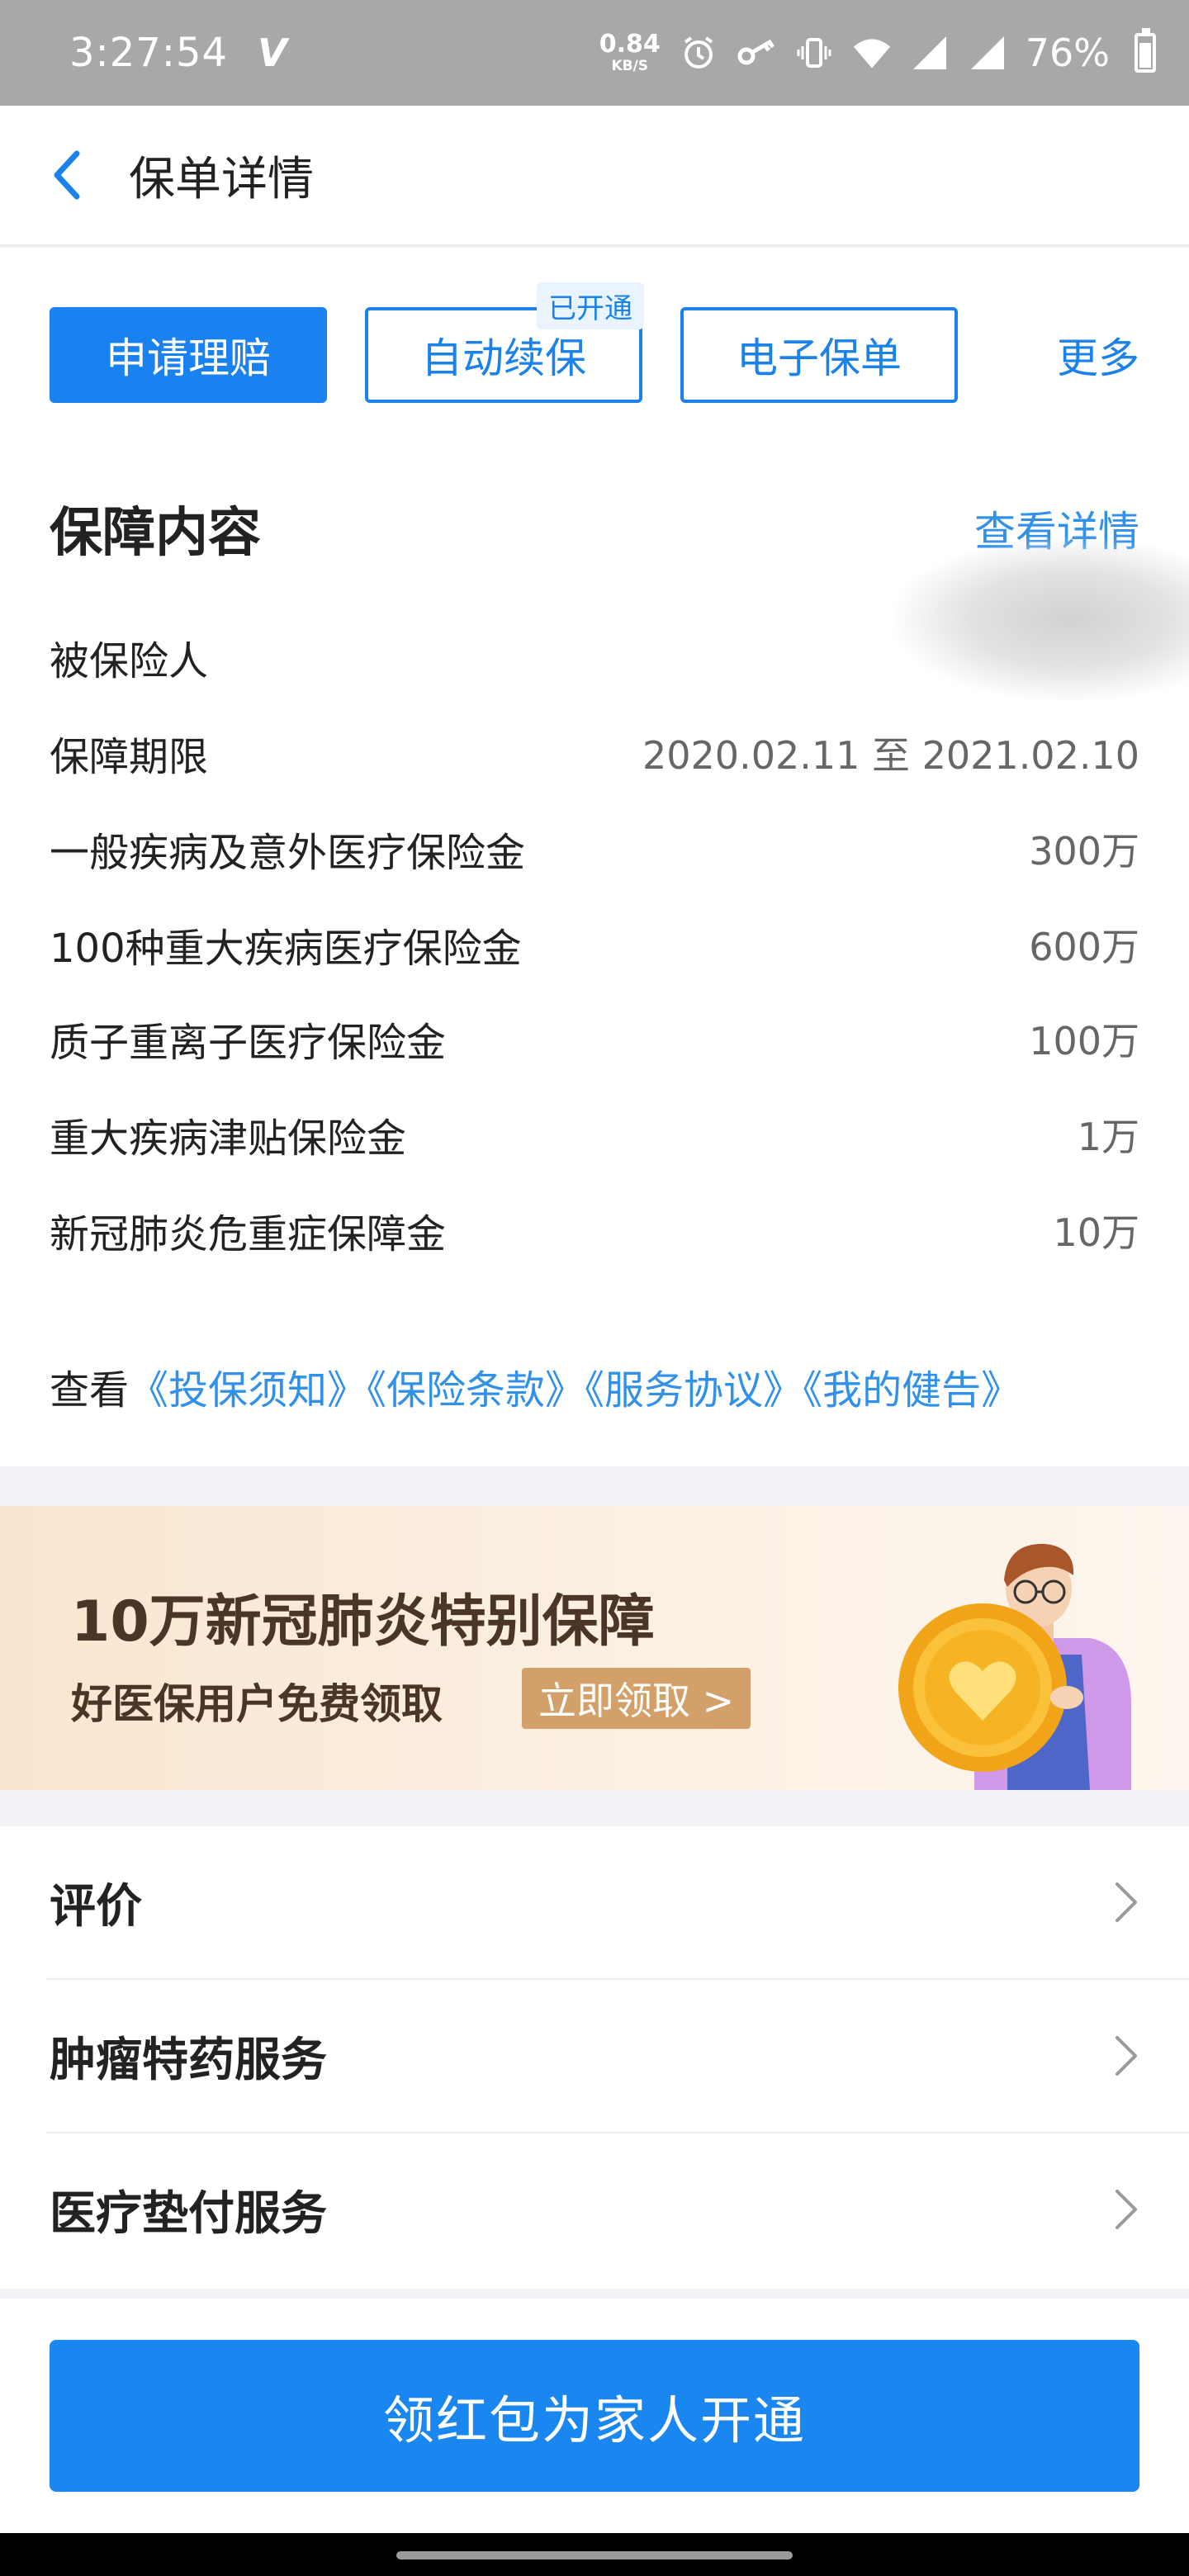 This screenshot has width=1189, height=2576. Describe the element at coordinates (594, 53) in the screenshot. I see `status-bar: 3:27:54 V 0.84 KB/S 76%` at that location.